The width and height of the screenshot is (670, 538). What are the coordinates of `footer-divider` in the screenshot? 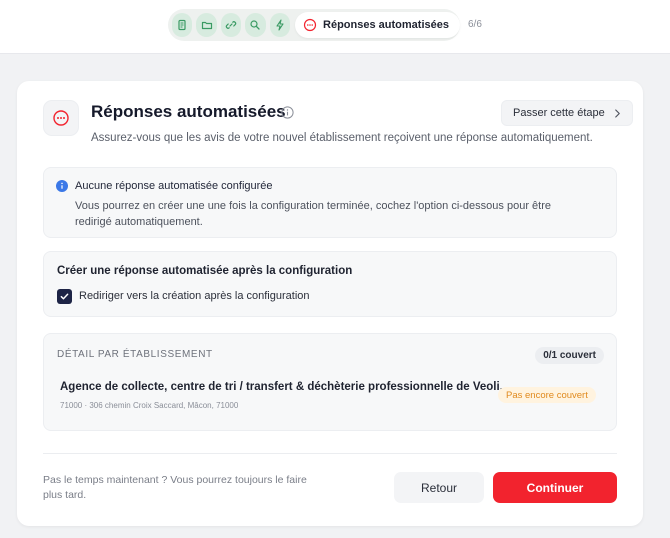 It's located at (330, 453).